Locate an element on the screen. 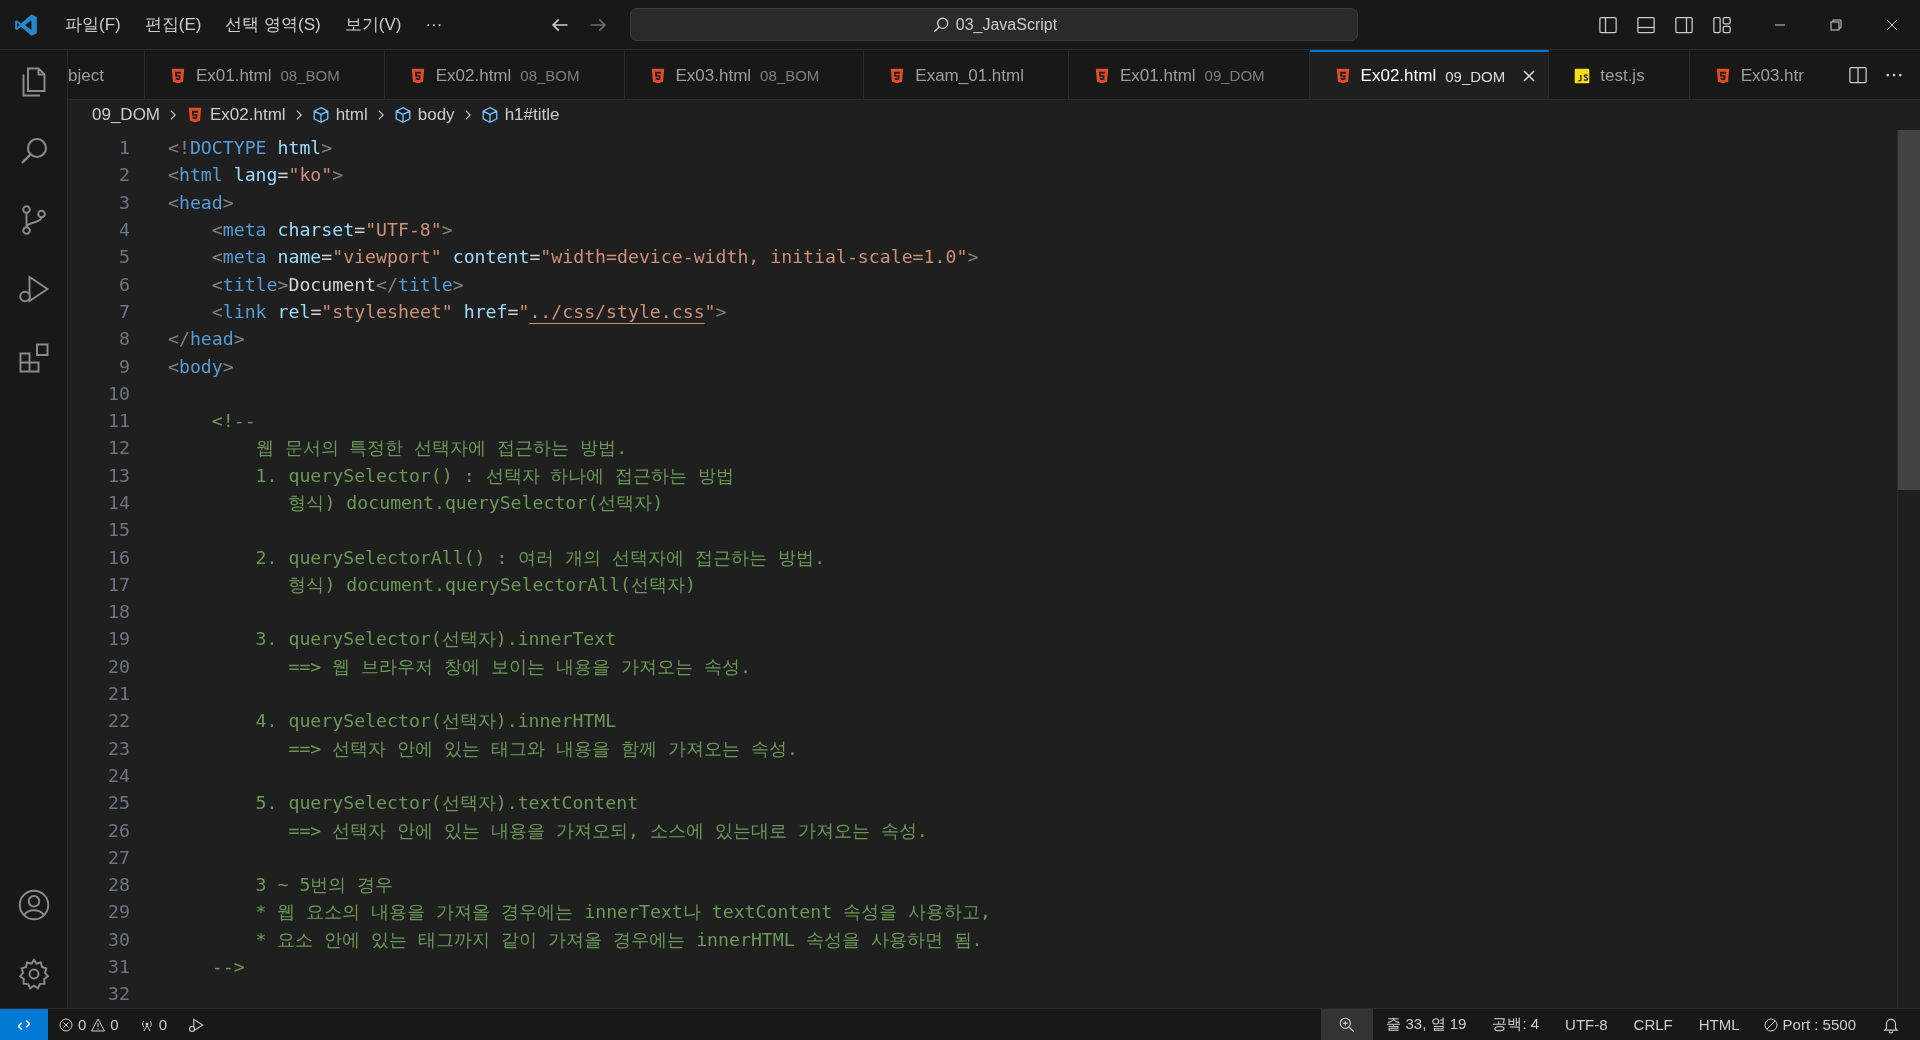 The image size is (1920, 1040). line-number: 20 is located at coordinates (118, 666).